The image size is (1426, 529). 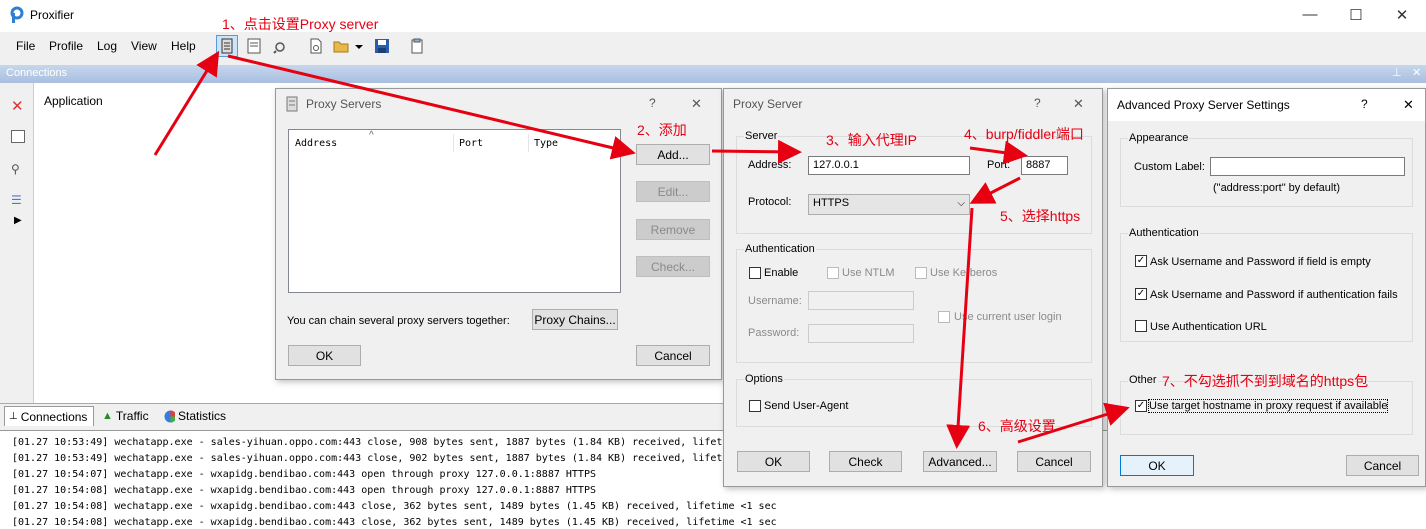 What do you see at coordinates (300, 24) in the screenshot?
I see `annotation-step-1: 1、点击设置Proxy server` at bounding box center [300, 24].